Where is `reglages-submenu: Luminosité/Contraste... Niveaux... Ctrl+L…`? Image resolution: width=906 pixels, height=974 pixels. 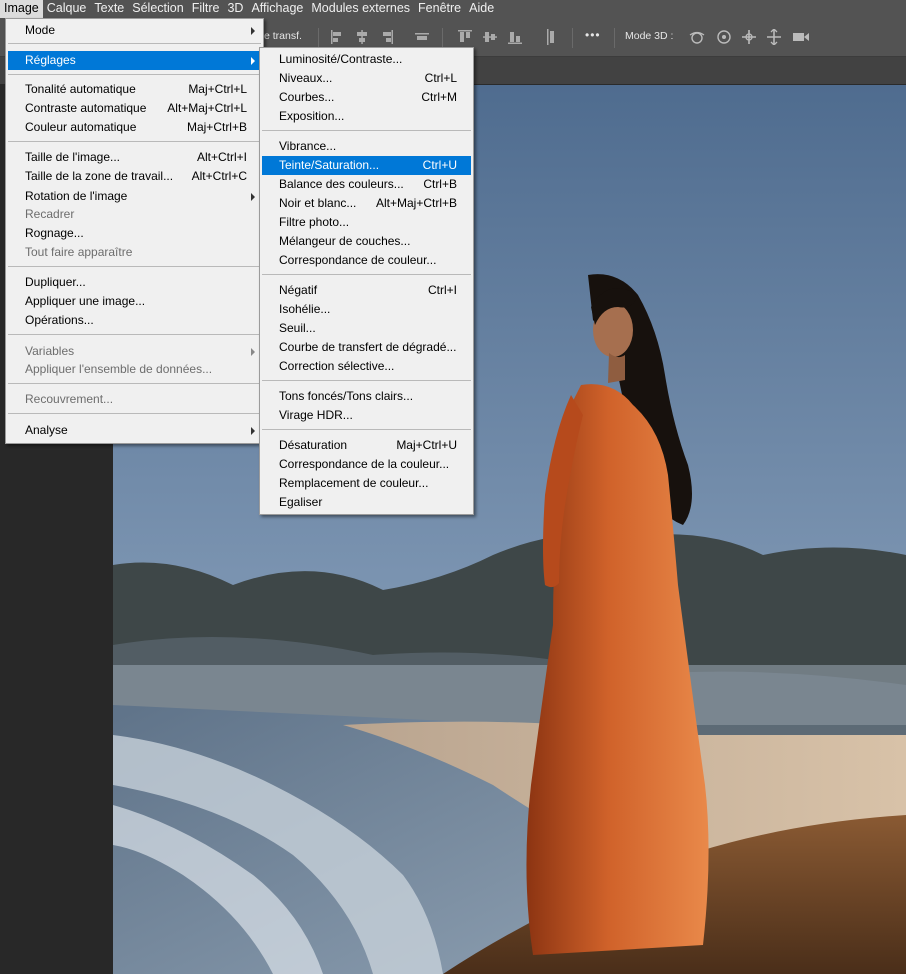 reglages-submenu: Luminosité/Contraste... Niveaux... Ctrl+L… is located at coordinates (366, 281).